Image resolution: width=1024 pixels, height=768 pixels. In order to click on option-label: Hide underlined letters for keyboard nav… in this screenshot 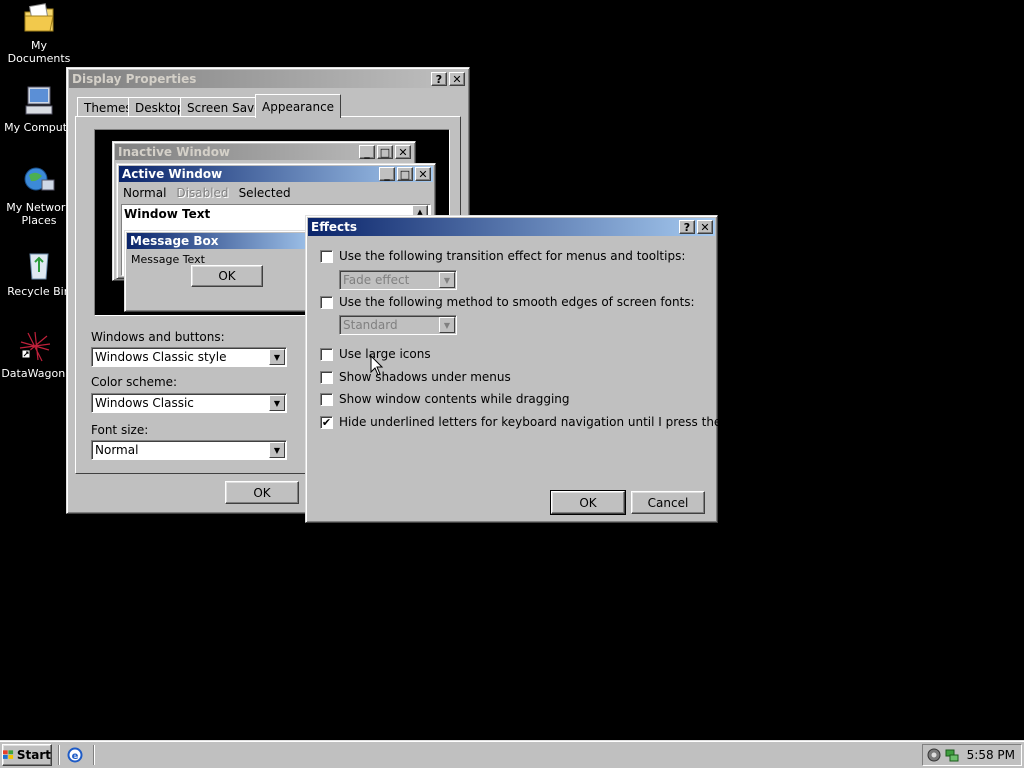, I will do `click(553, 422)`.